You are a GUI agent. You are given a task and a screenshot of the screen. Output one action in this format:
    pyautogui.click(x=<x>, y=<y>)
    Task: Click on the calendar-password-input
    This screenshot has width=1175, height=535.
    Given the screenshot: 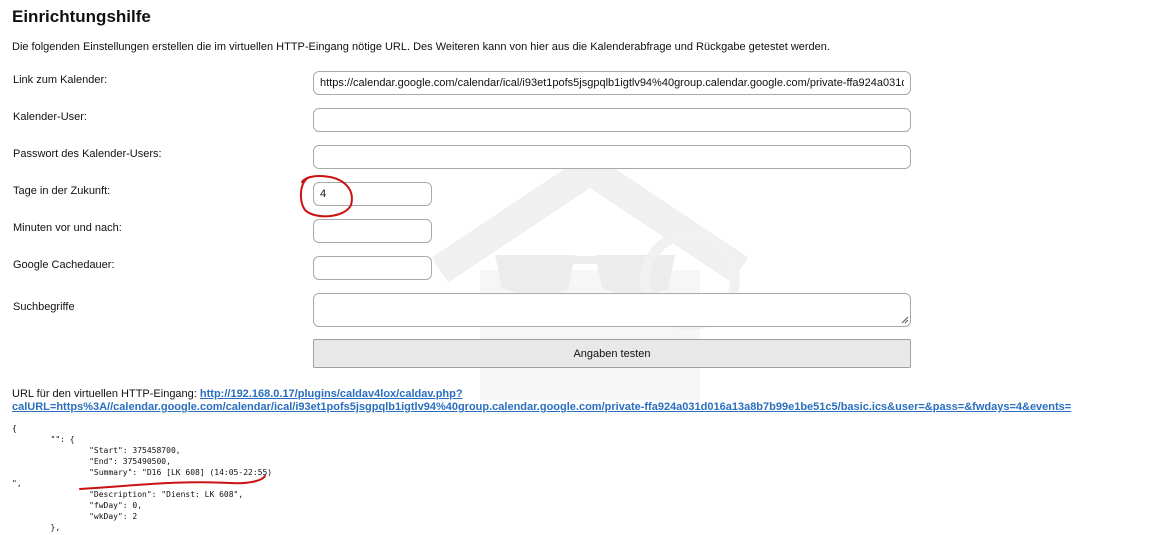 What is the action you would take?
    pyautogui.click(x=612, y=157)
    